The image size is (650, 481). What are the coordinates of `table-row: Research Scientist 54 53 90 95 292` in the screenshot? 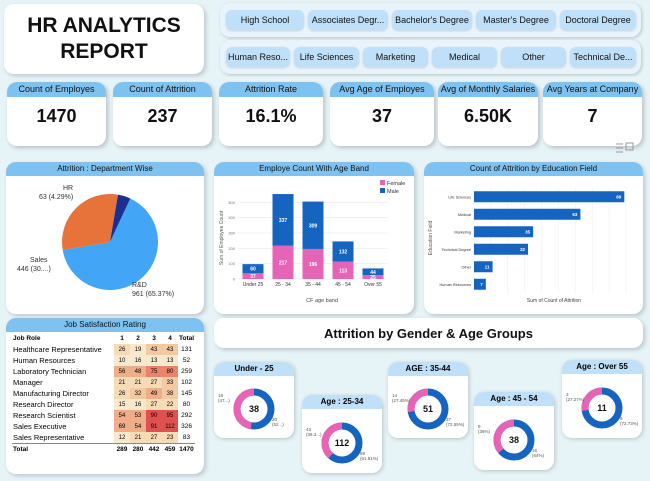 It's located at (103, 415).